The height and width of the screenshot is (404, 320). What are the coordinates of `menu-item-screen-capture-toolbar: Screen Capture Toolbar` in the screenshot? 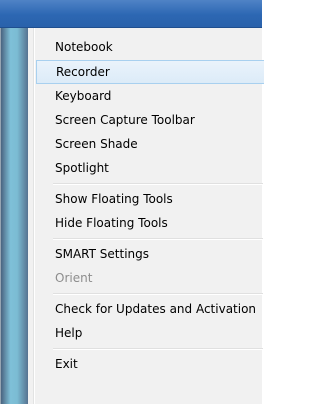 It's located at (149, 120).